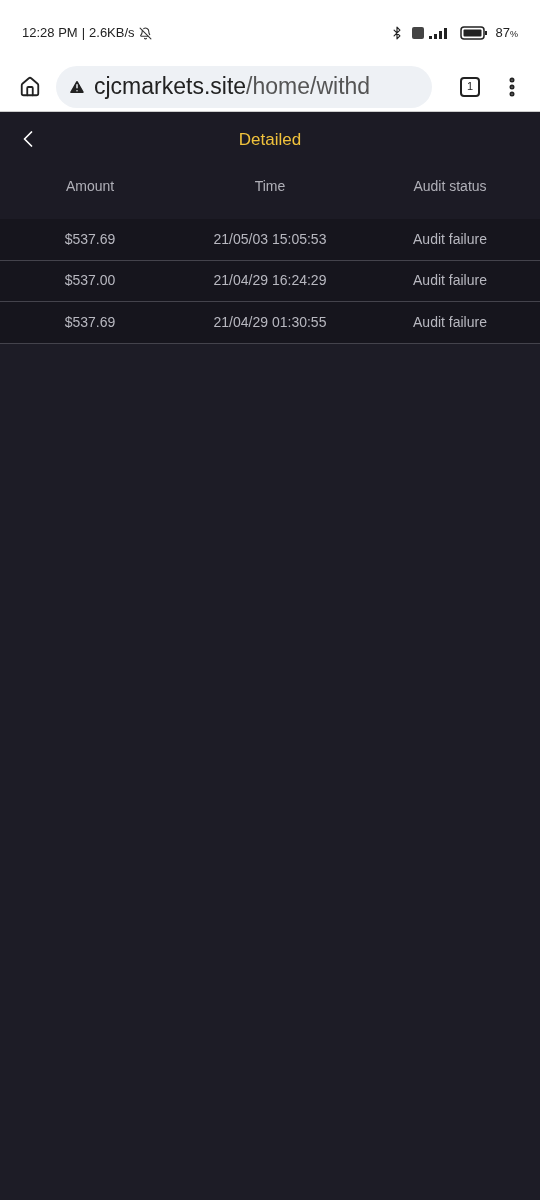 Image resolution: width=540 pixels, height=1200 pixels. What do you see at coordinates (506, 33) in the screenshot?
I see `battery-level: 87%` at bounding box center [506, 33].